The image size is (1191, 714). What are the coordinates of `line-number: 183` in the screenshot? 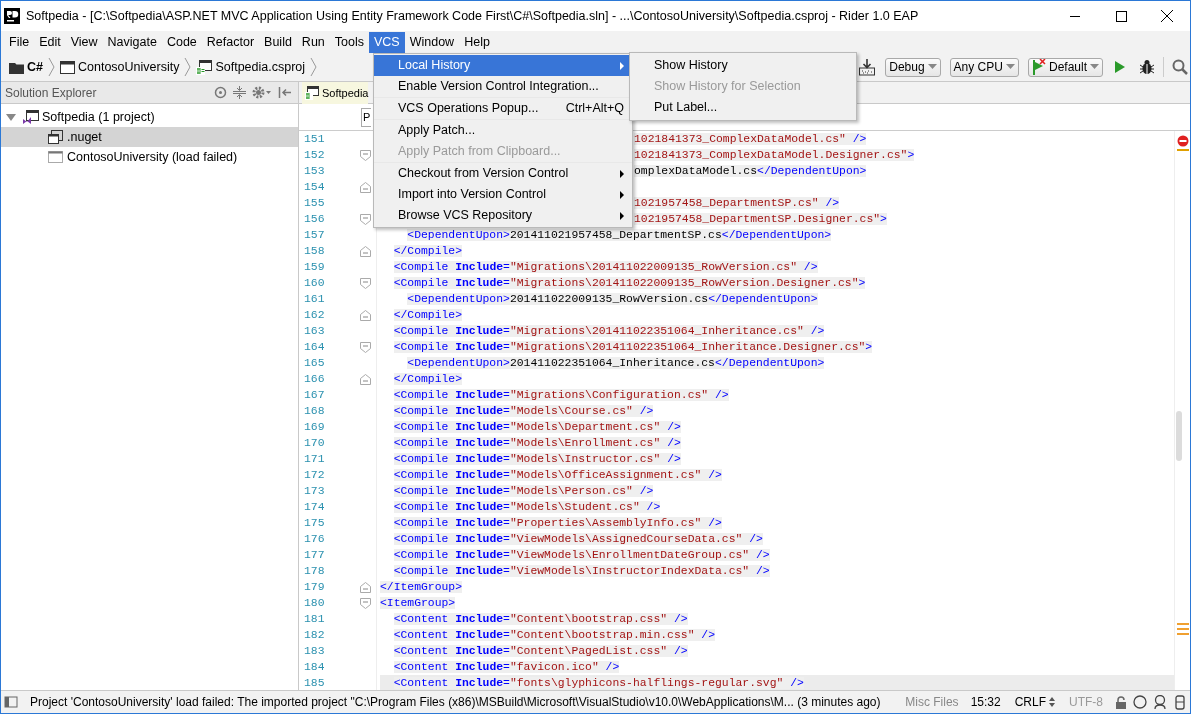 It's located at (315, 651).